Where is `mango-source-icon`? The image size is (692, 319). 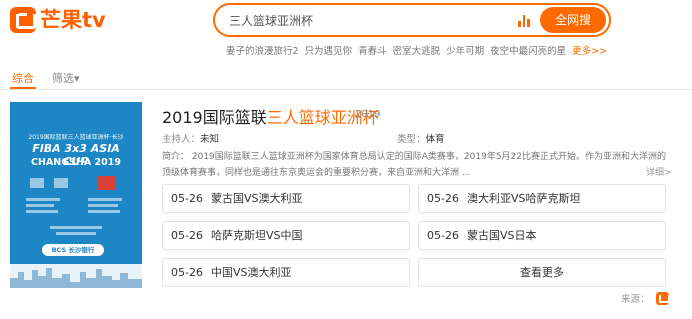
mango-source-icon is located at coordinates (662, 298).